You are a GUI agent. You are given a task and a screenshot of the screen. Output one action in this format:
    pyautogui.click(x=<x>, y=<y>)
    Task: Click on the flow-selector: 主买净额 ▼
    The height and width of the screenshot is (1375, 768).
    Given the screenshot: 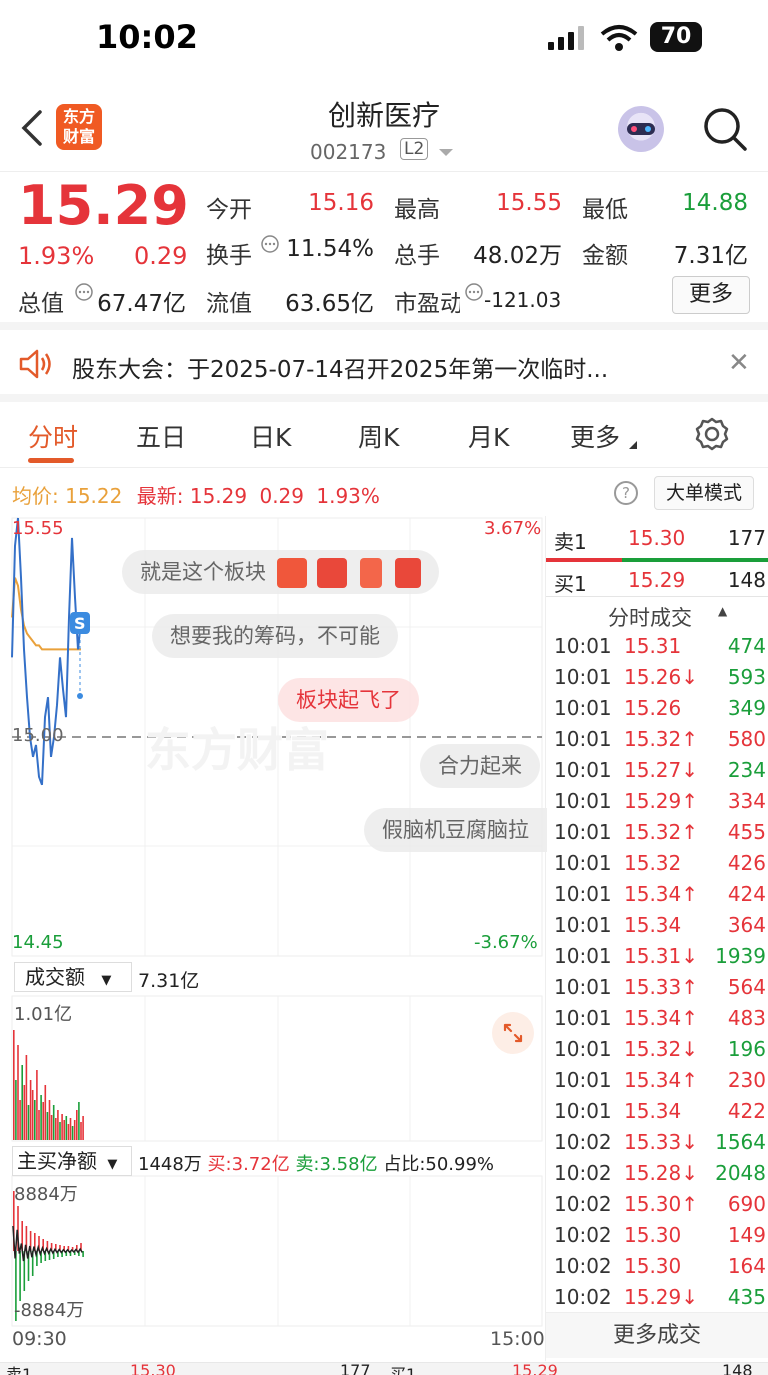 What is the action you would take?
    pyautogui.click(x=72, y=1161)
    